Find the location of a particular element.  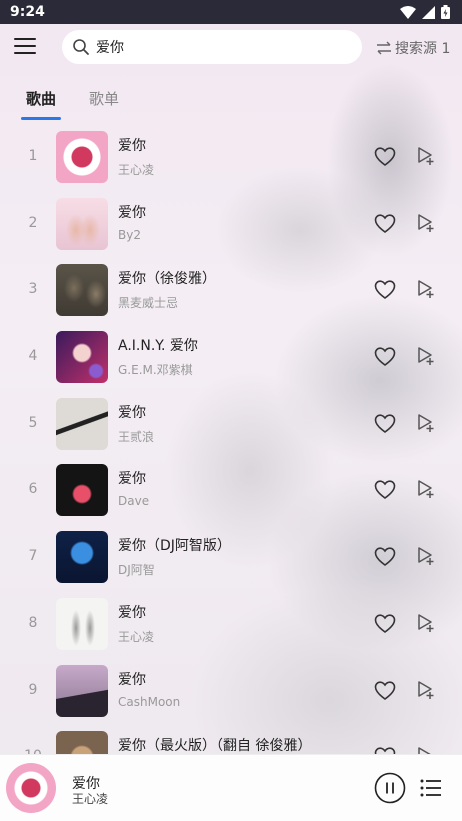

hamburger-menu-icon is located at coordinates (25, 47).